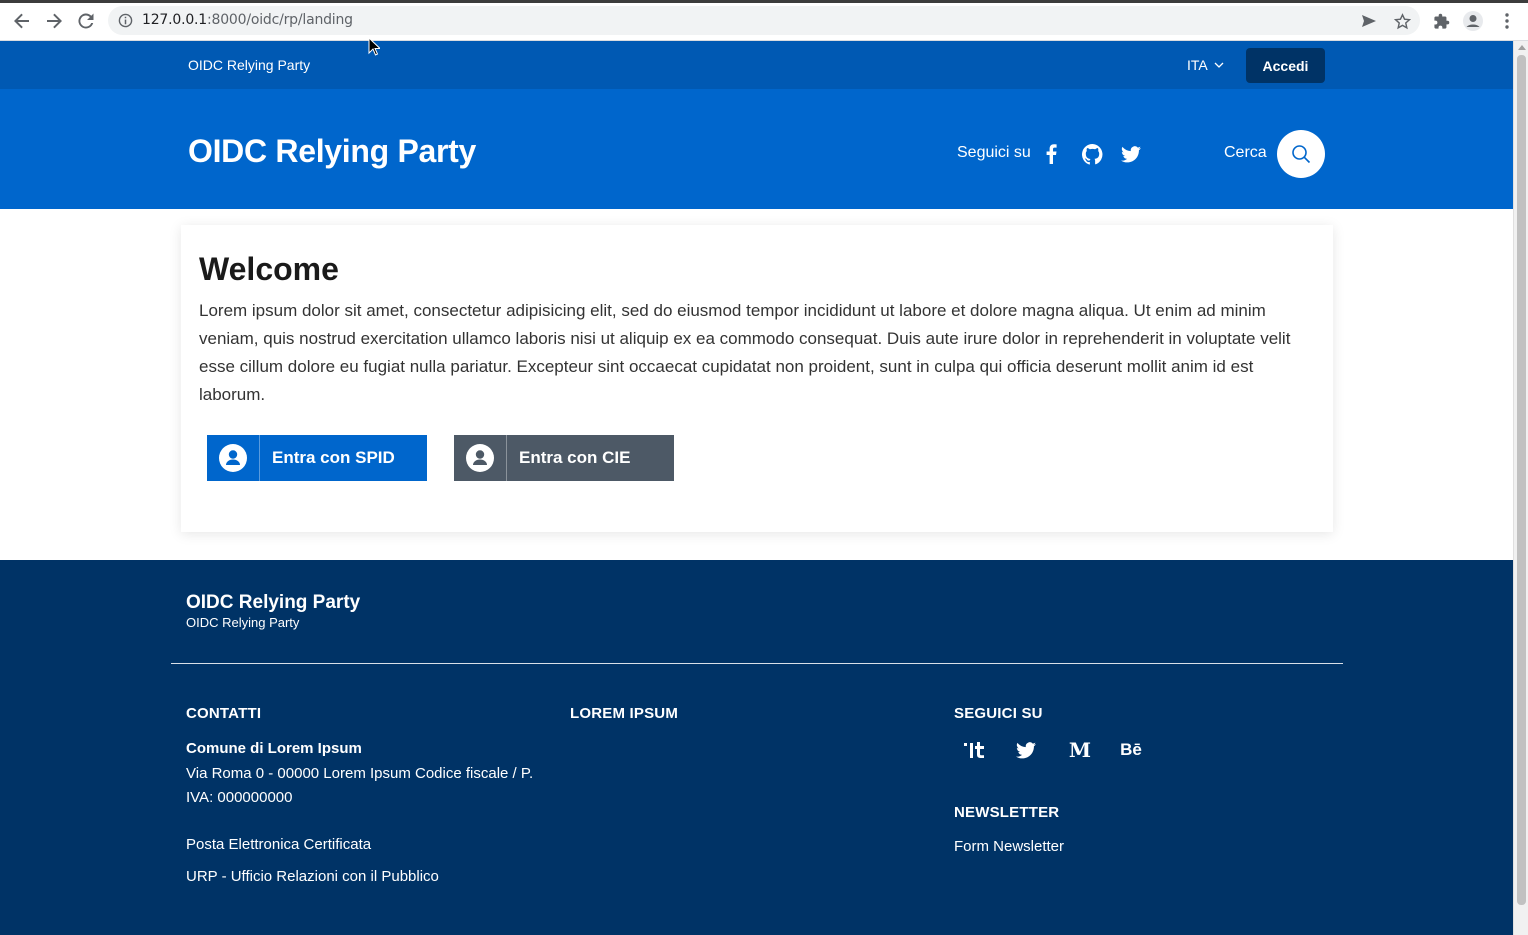 Image resolution: width=1528 pixels, height=935 pixels. I want to click on extensions-button, so click(1441, 21).